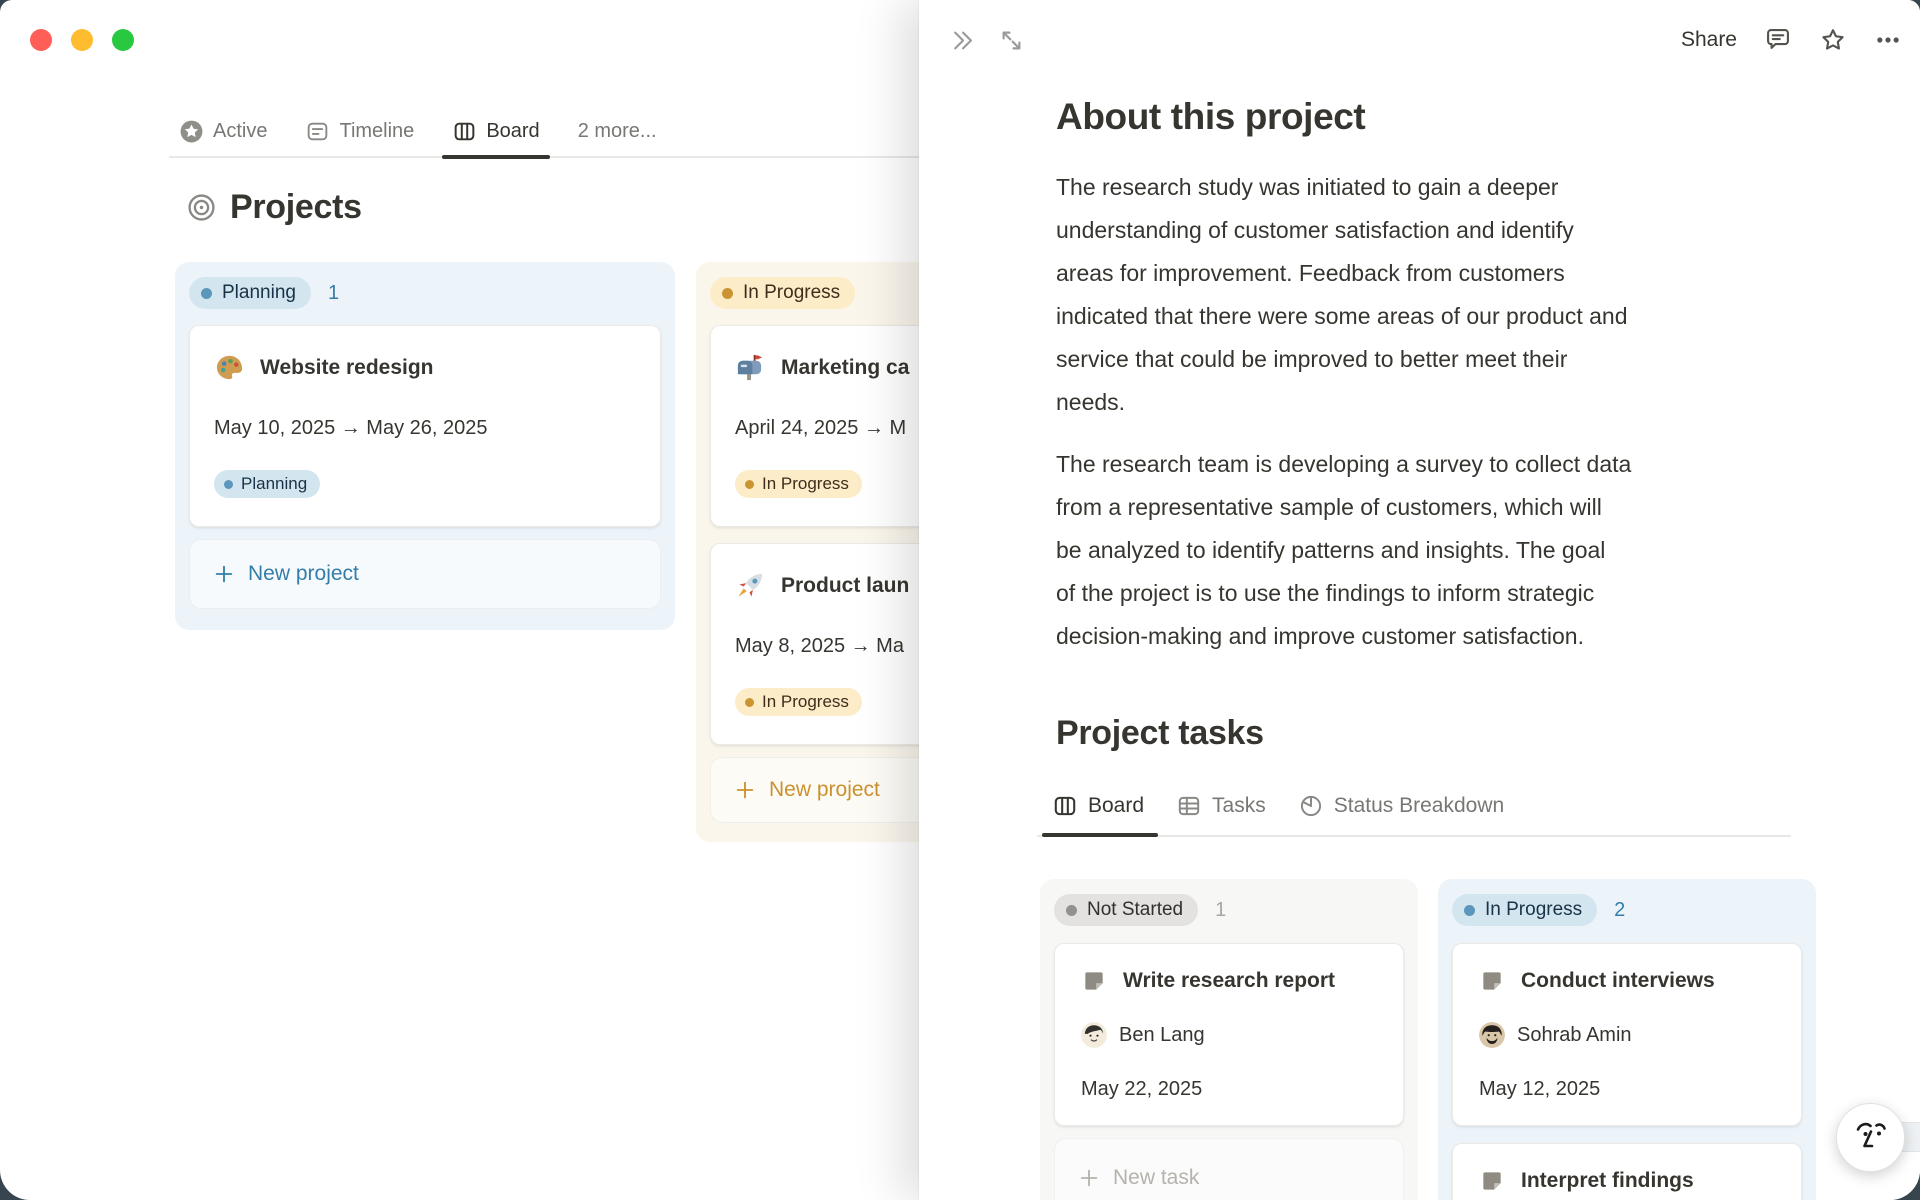 This screenshot has width=1920, height=1200. I want to click on column-count: 2, so click(1620, 909).